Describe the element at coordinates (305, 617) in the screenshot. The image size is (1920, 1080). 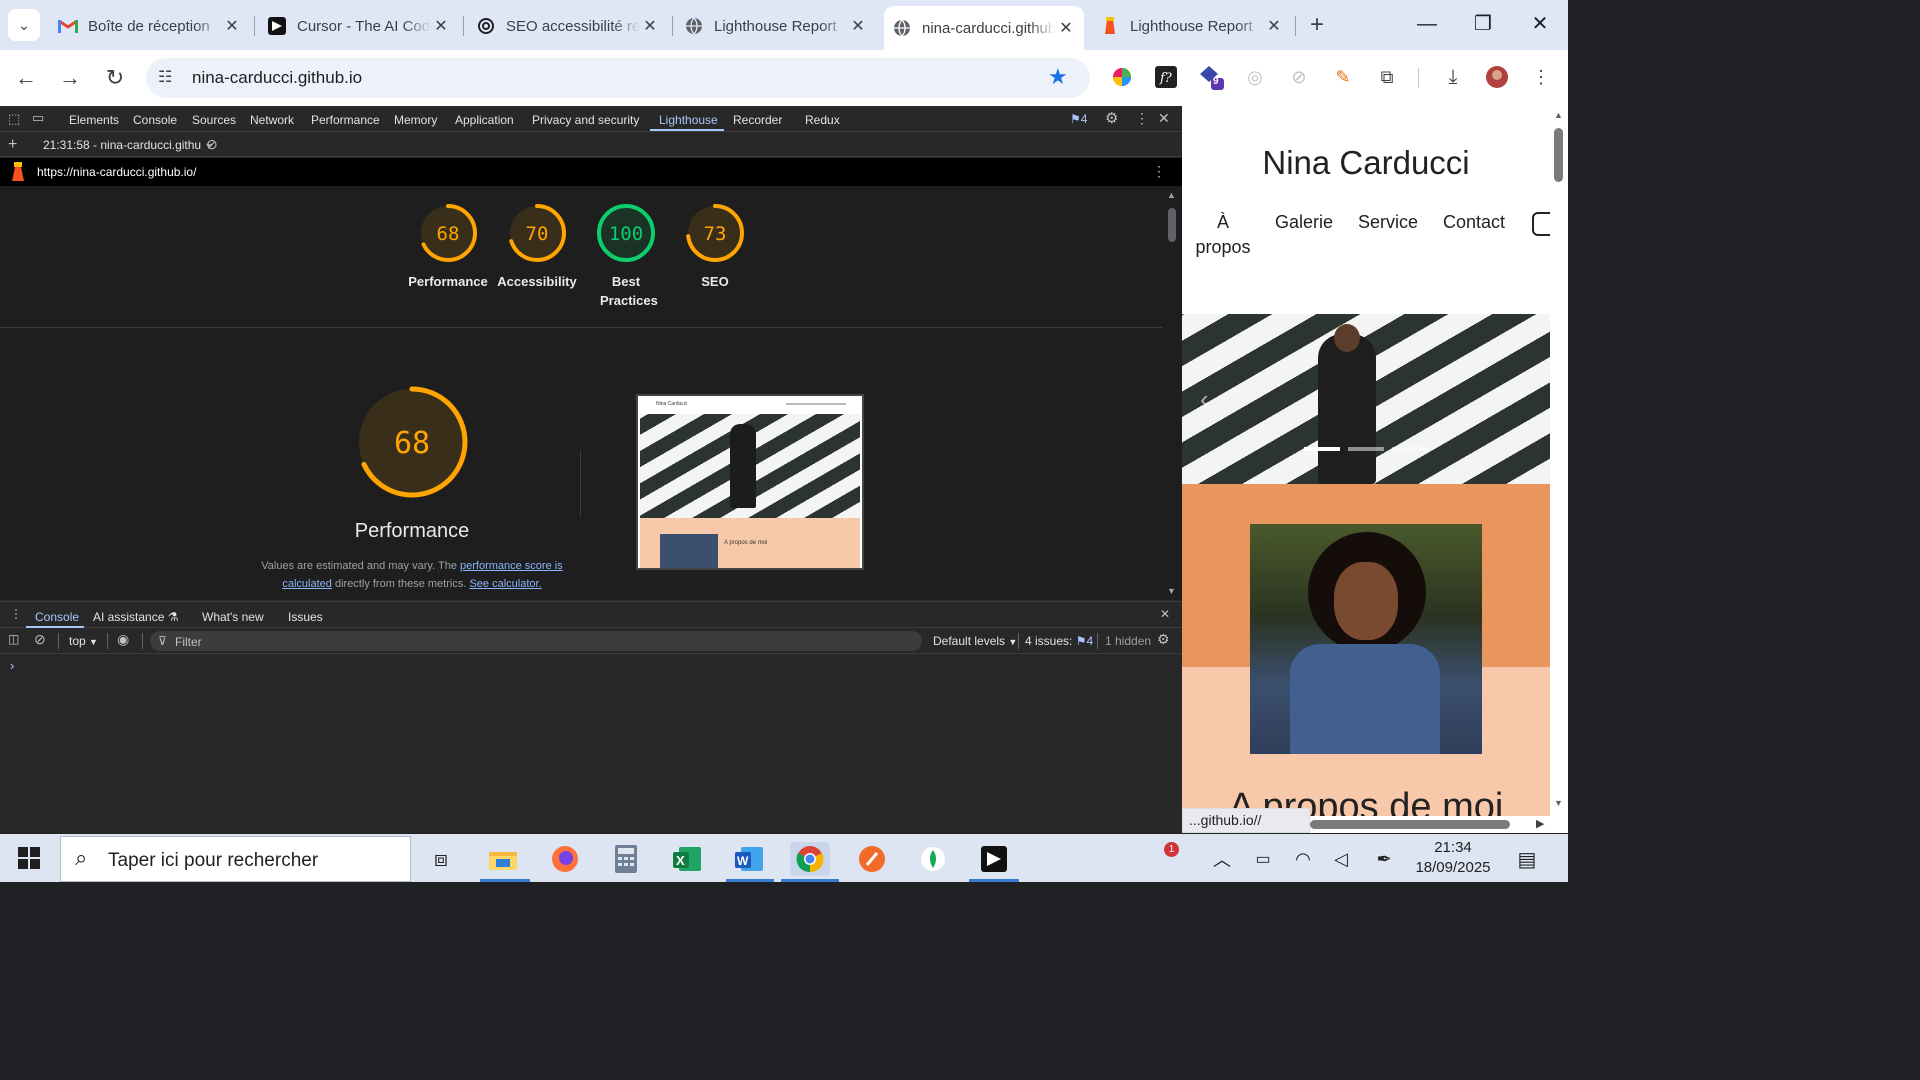
I see `drawer-tab-issues: Issues` at that location.